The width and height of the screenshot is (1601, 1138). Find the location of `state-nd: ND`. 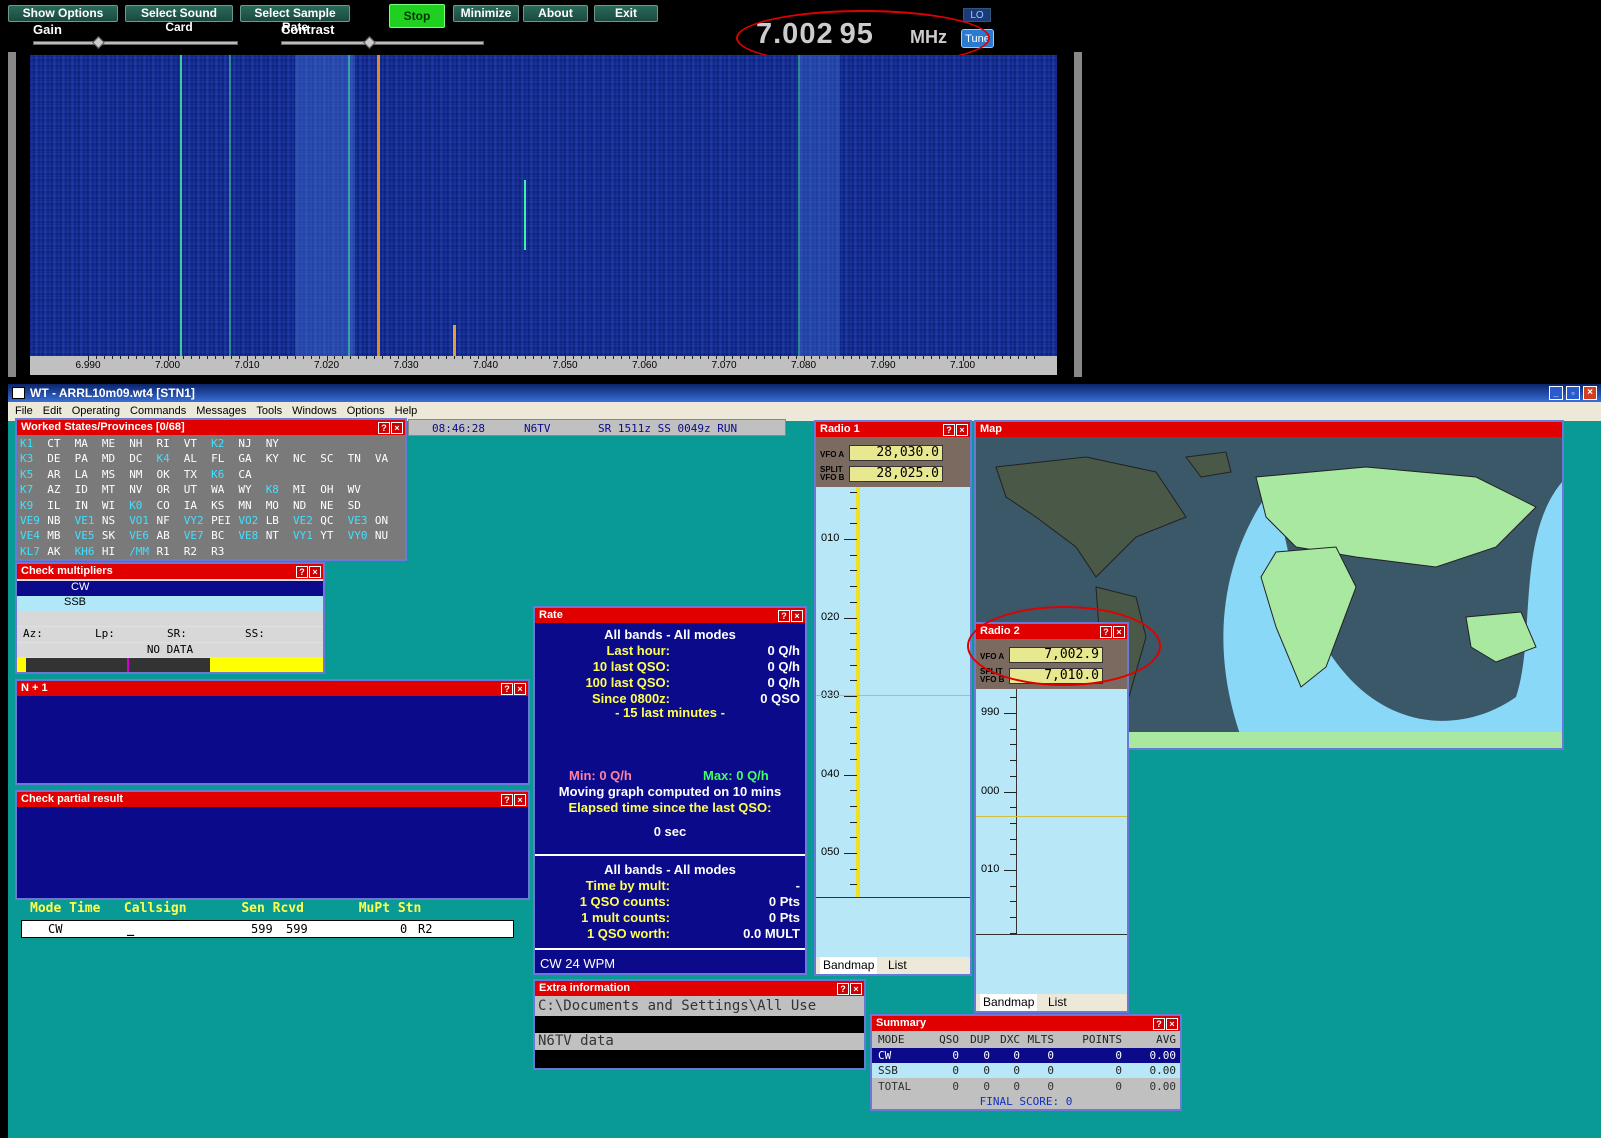

state-nd: ND is located at coordinates (300, 505).